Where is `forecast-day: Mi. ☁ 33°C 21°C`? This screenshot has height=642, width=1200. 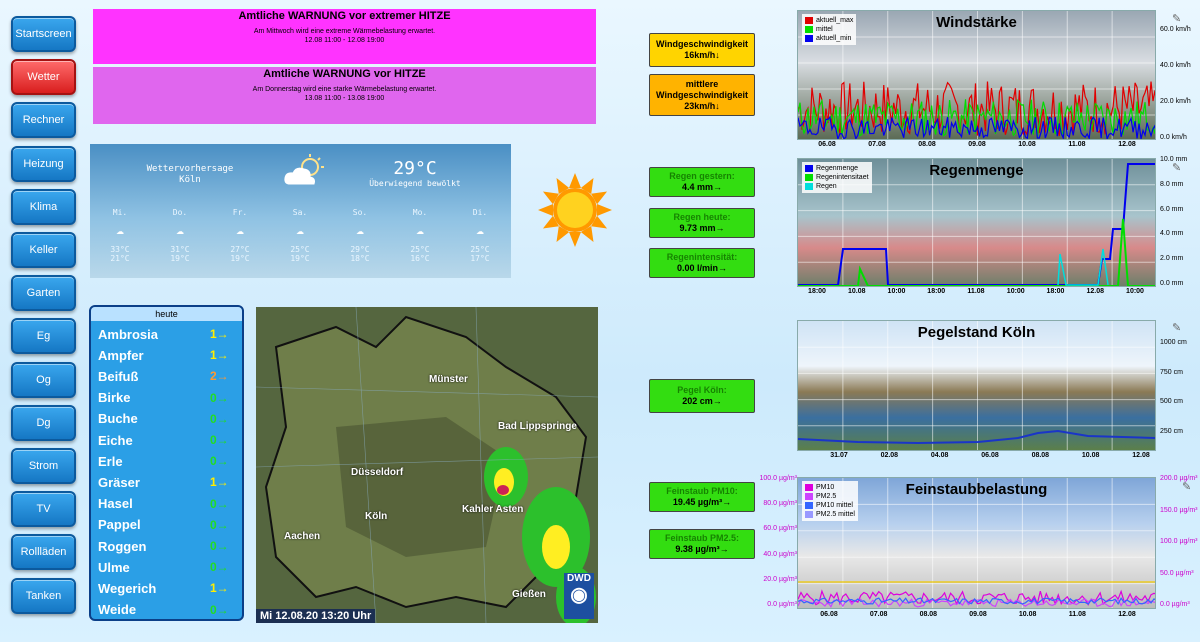
forecast-day: Mi. ☁ 33°C 21°C is located at coordinates (120, 235).